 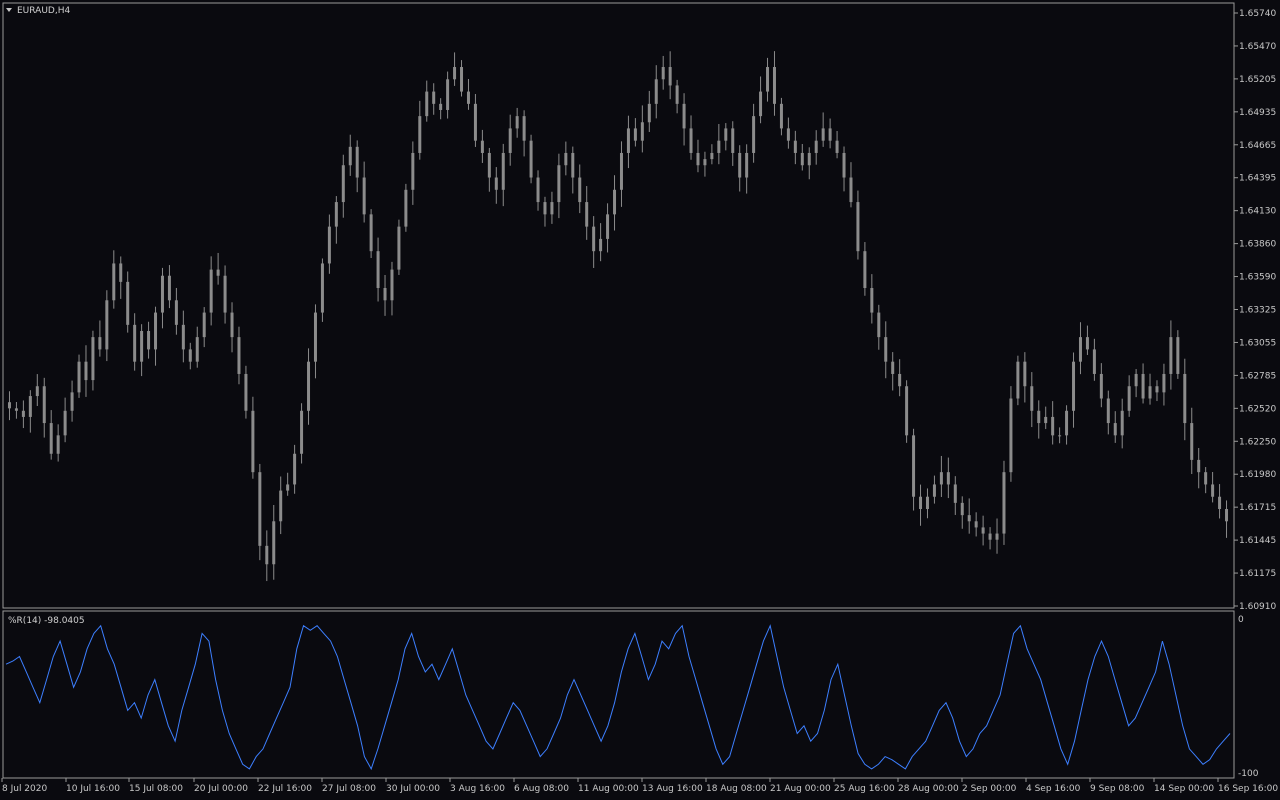 What do you see at coordinates (541, 789) in the screenshot?
I see `time-tick-label: 6 Aug 08:00` at bounding box center [541, 789].